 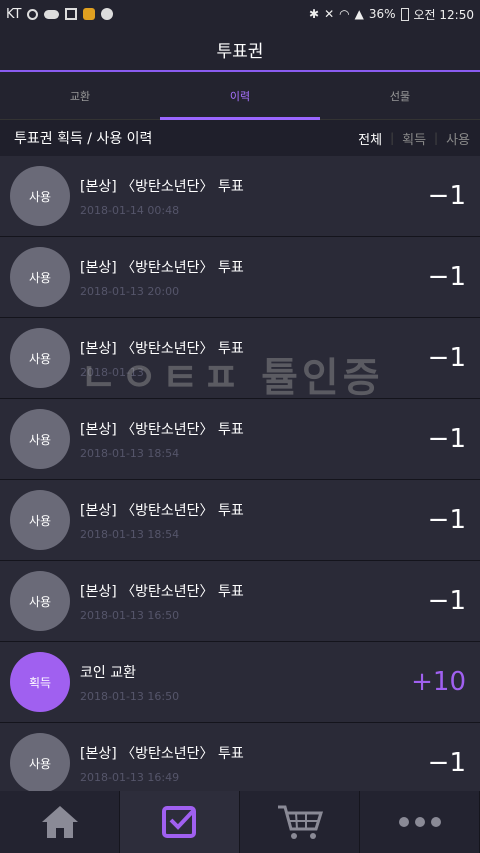 What do you see at coordinates (130, 777) in the screenshot?
I see `item-date: 2018-01-13 16:49` at bounding box center [130, 777].